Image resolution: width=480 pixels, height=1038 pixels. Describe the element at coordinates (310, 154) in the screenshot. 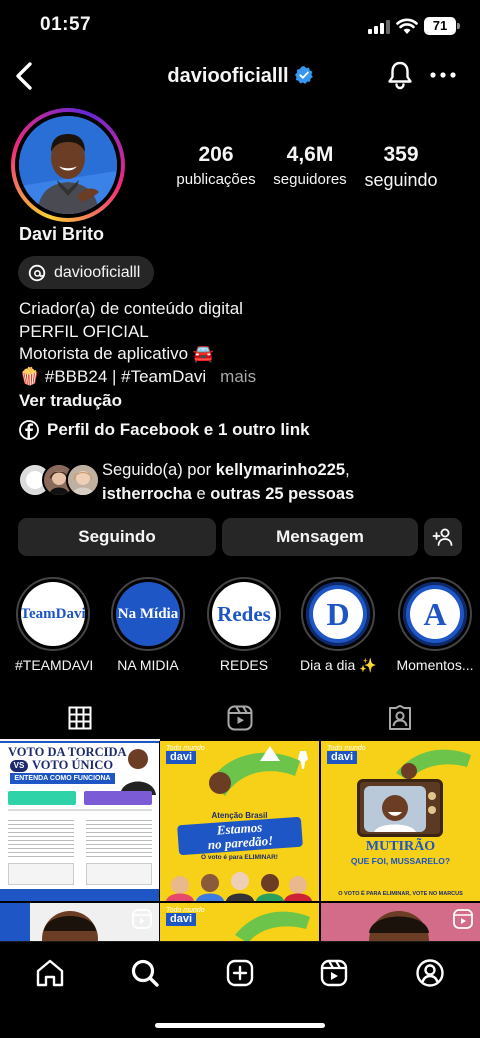

I see `stat-followers-value: 4,6M` at that location.